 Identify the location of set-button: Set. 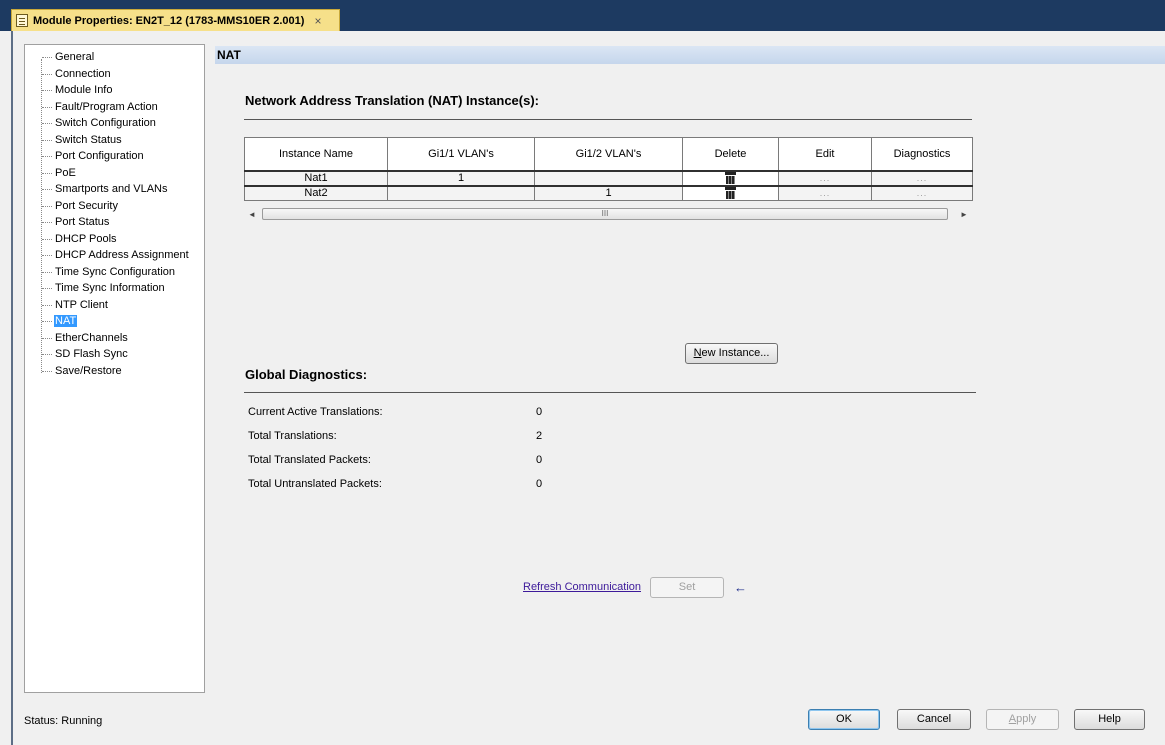
(687, 587).